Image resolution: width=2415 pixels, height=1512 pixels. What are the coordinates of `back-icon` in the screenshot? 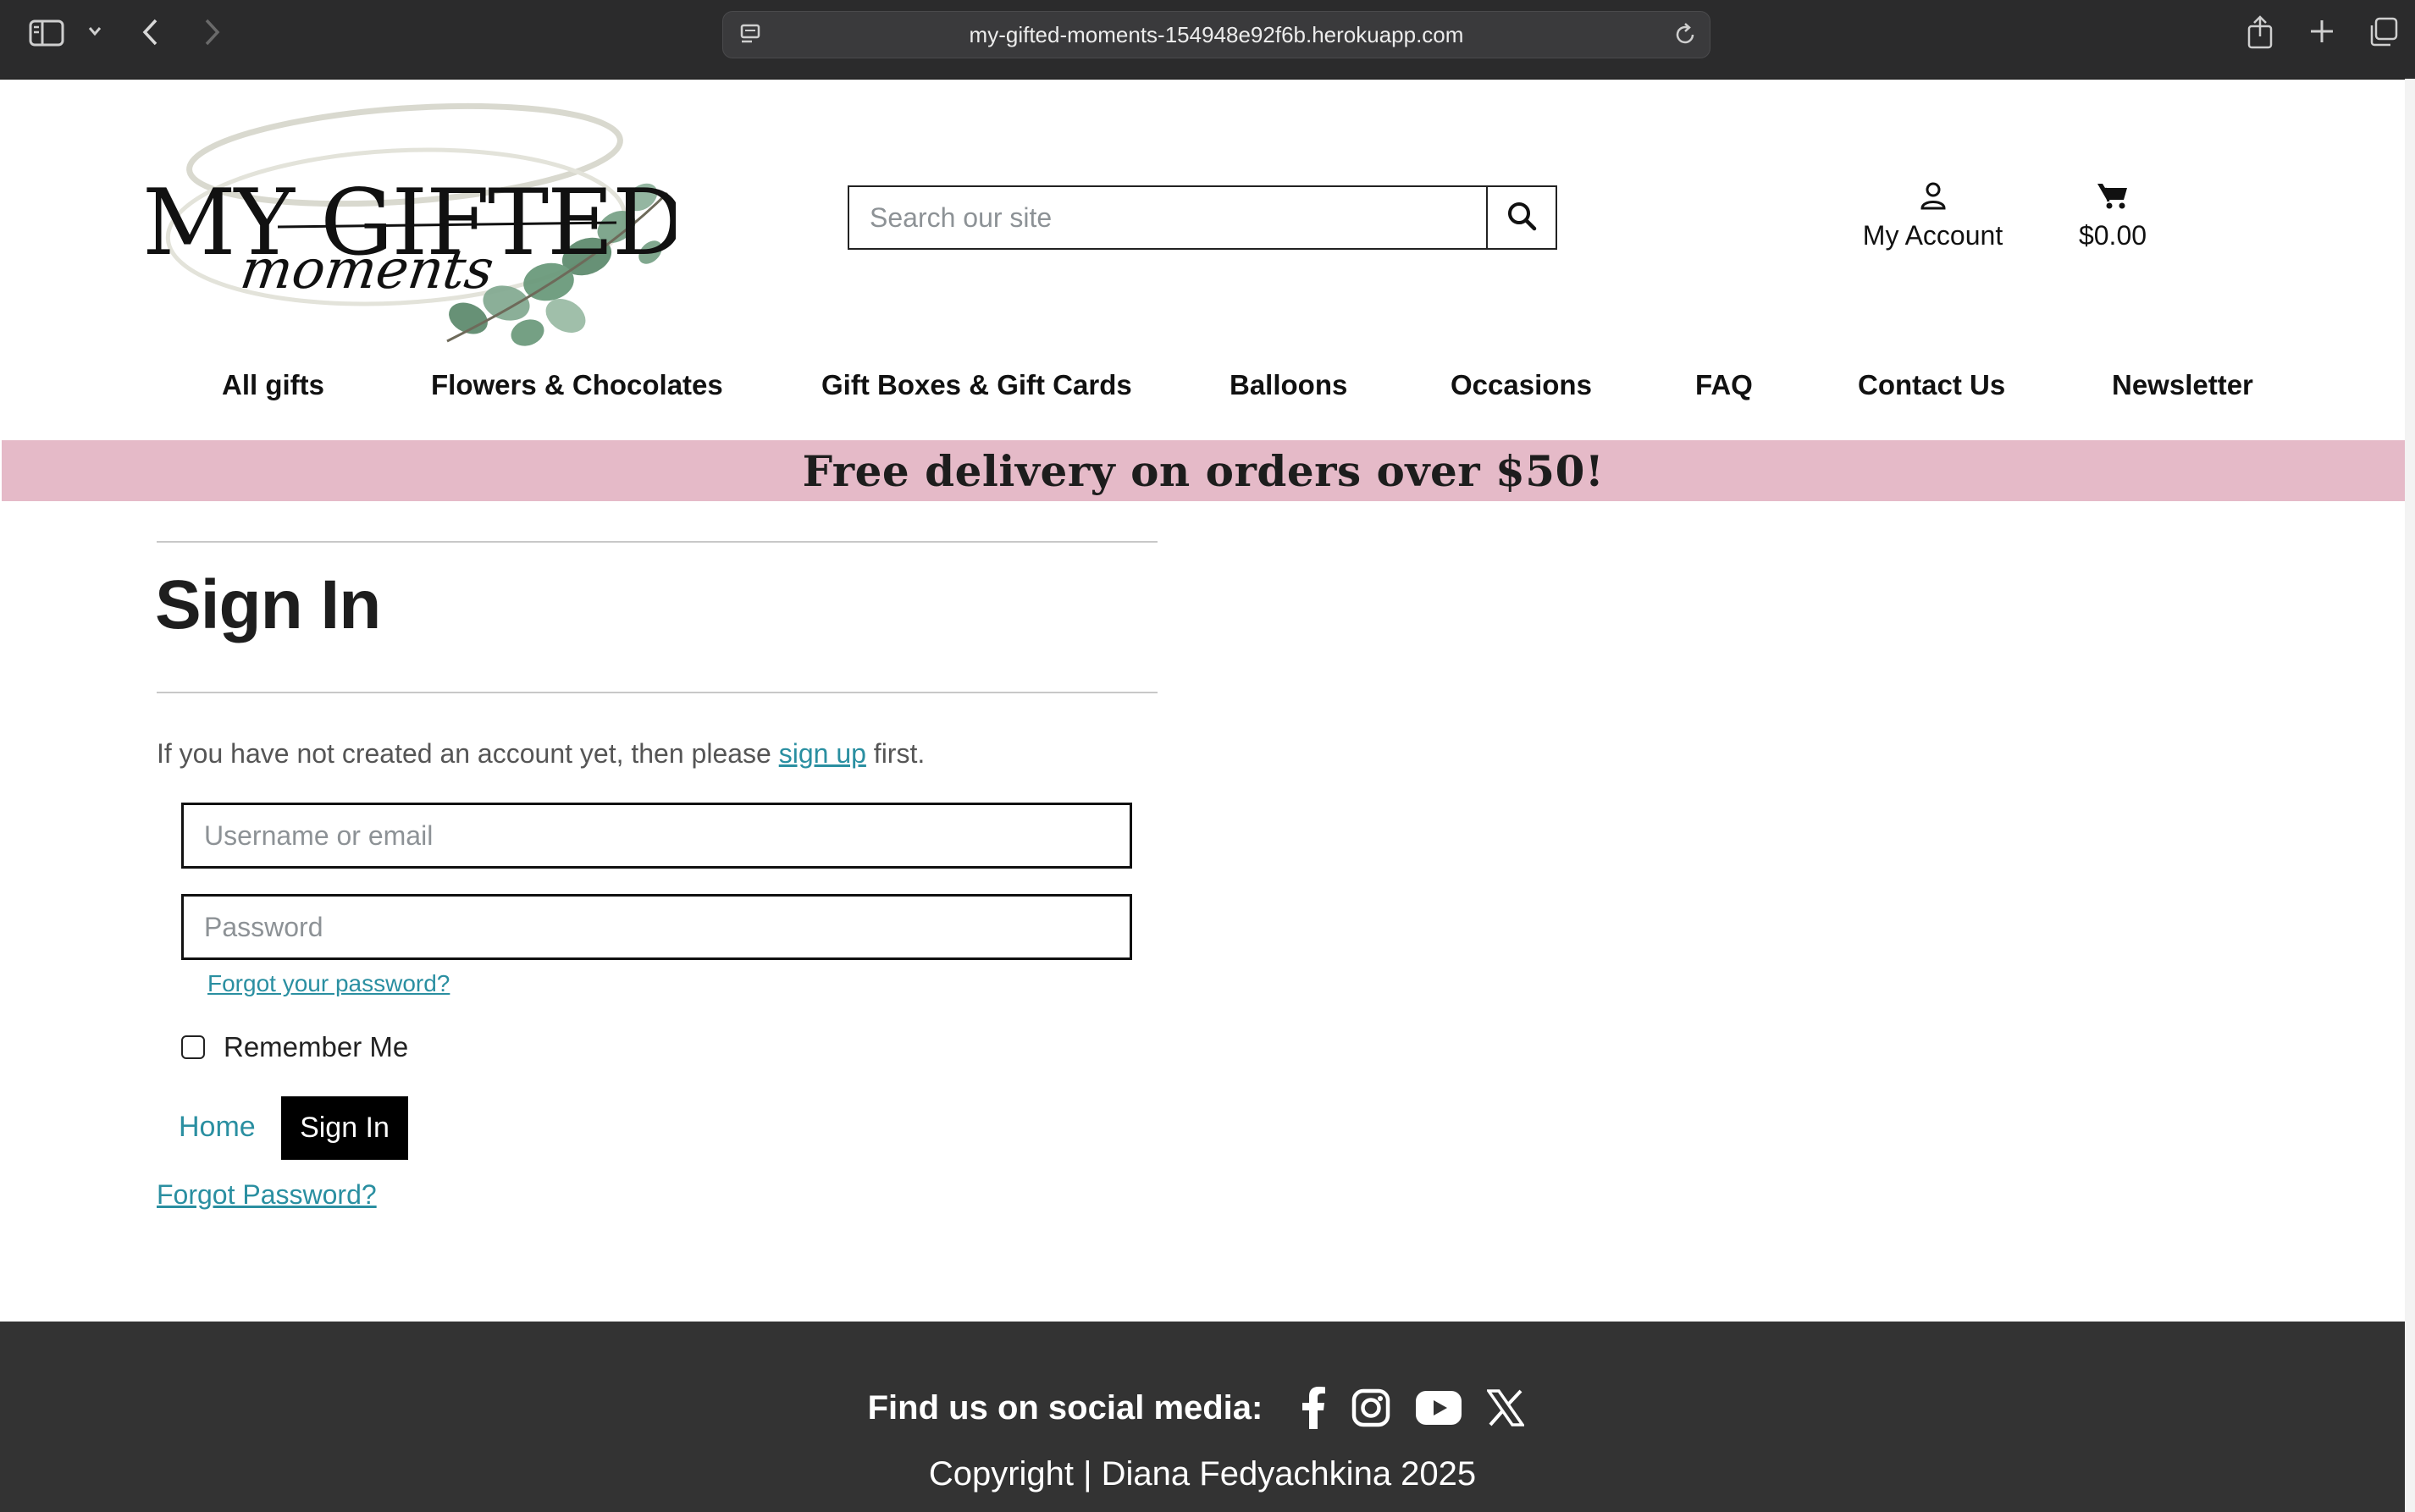 It's located at (151, 32).